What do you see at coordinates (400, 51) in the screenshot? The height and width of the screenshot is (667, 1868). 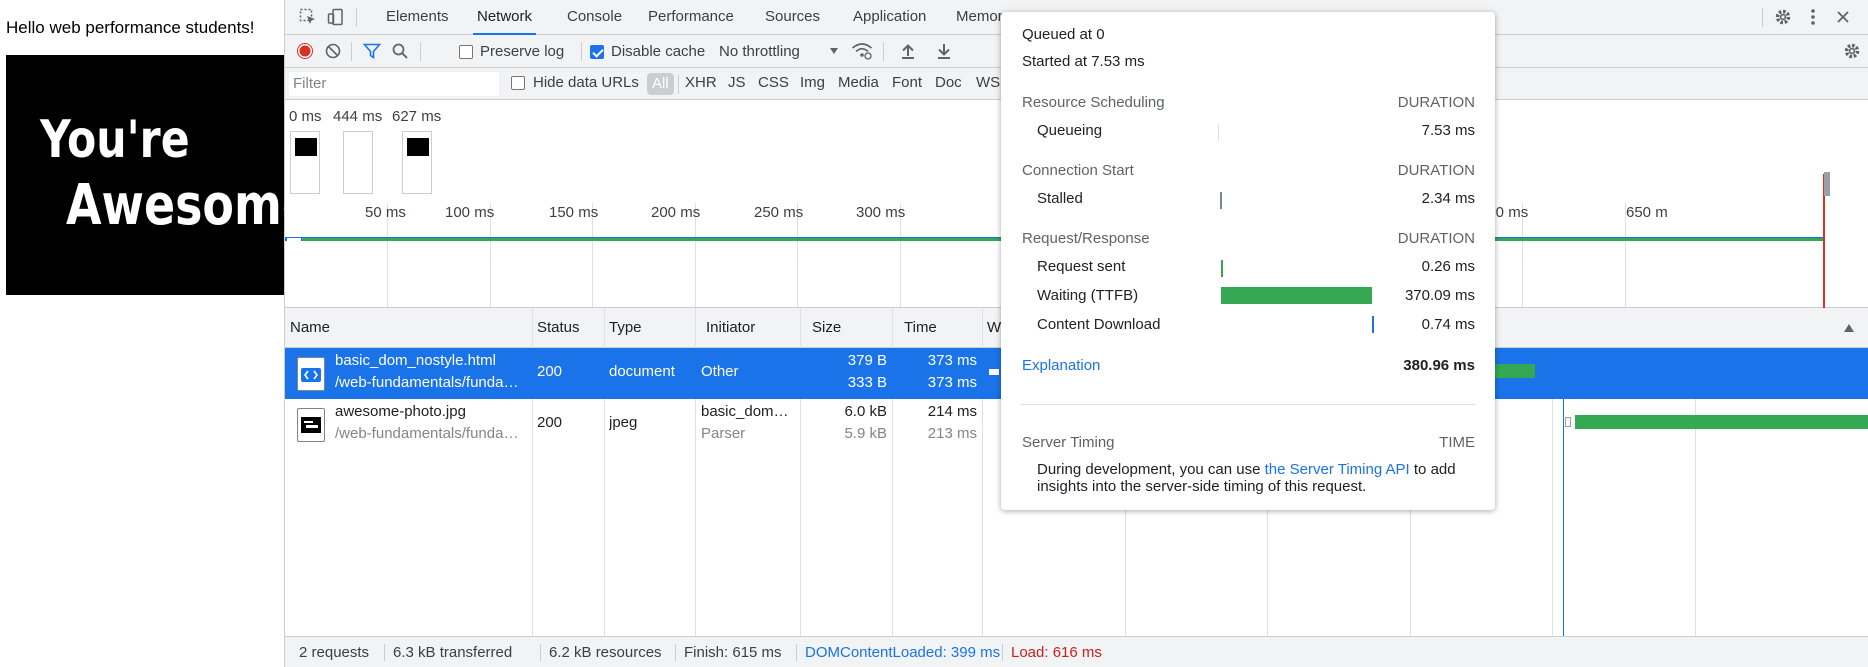 I see `search-icon` at bounding box center [400, 51].